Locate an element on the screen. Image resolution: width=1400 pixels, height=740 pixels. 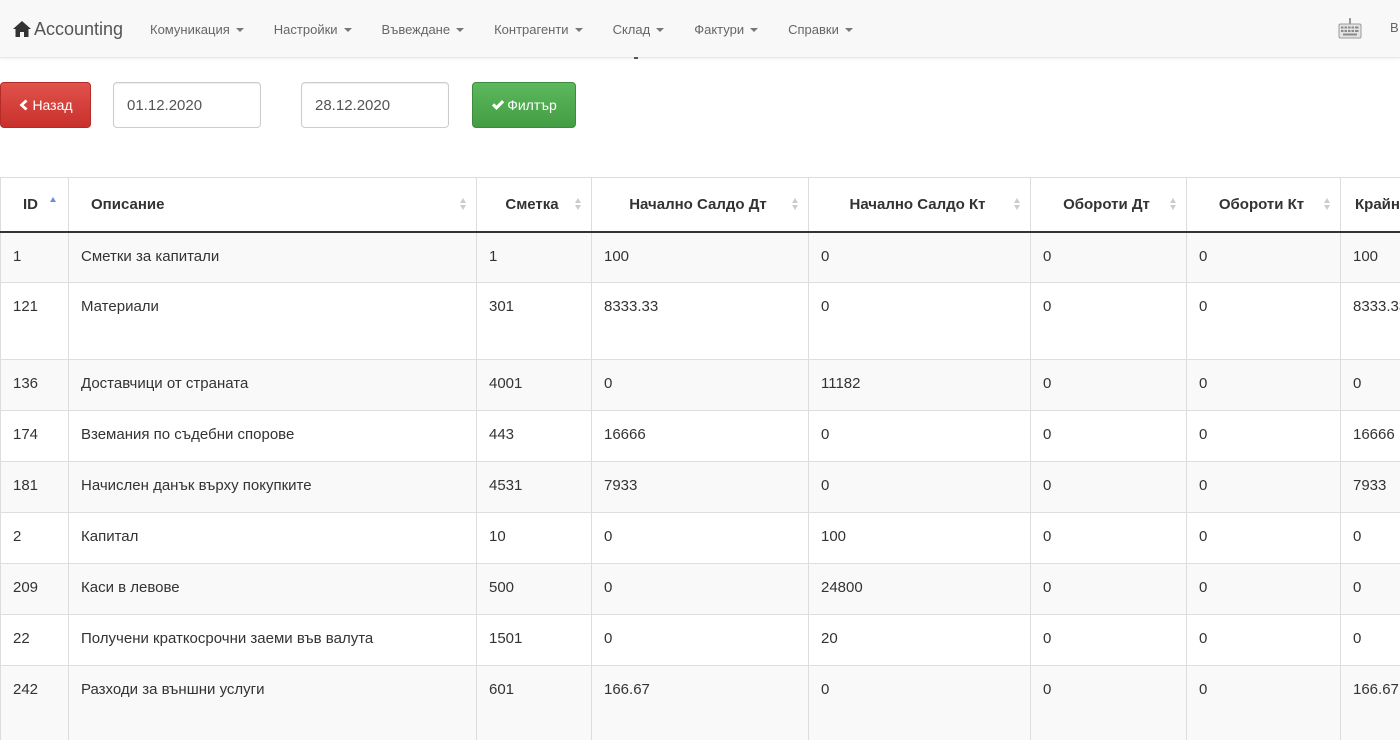
cell-id: 2 is located at coordinates (34, 538).